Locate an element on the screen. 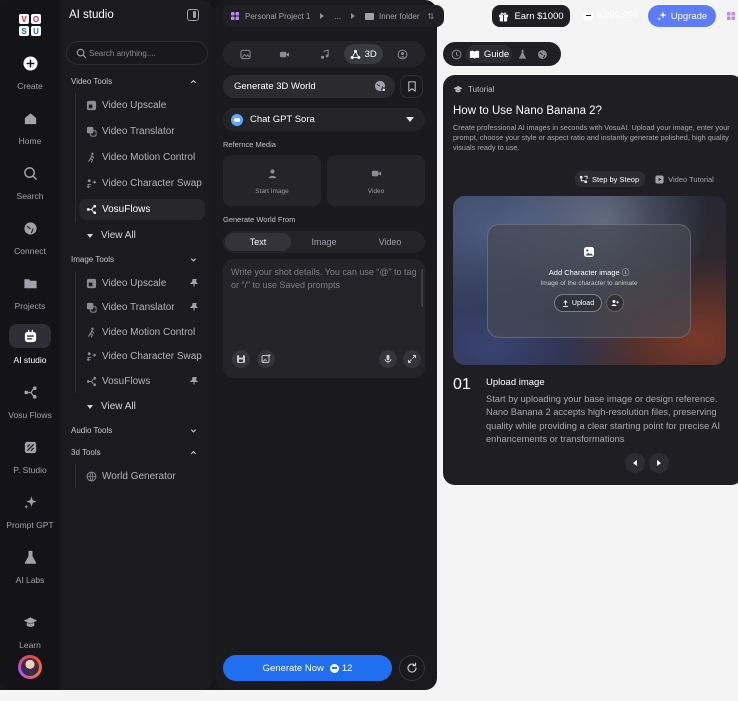 Image resolution: width=738 pixels, height=701 pixels. character-swap-icon is located at coordinates (91, 184).